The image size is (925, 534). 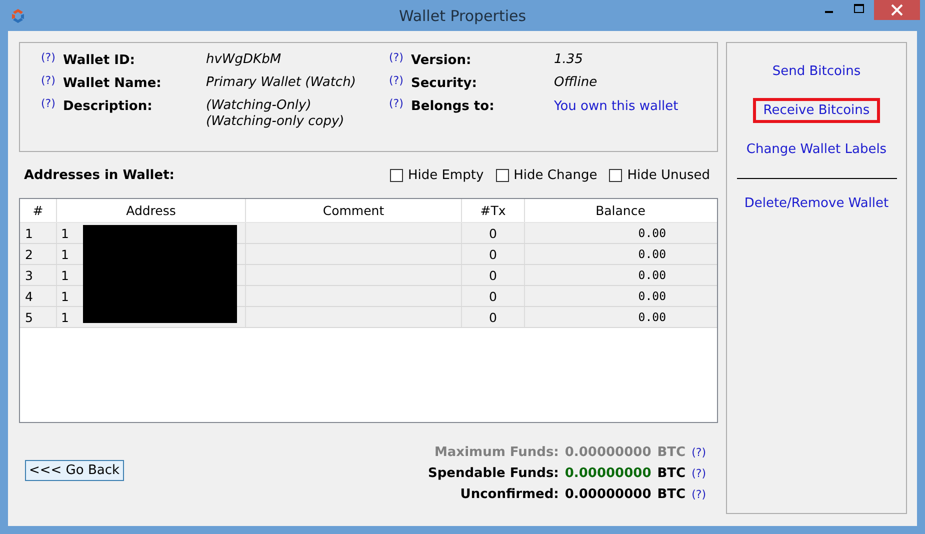 What do you see at coordinates (281, 83) in the screenshot?
I see `field-value: Primary Wallet (Watch)` at bounding box center [281, 83].